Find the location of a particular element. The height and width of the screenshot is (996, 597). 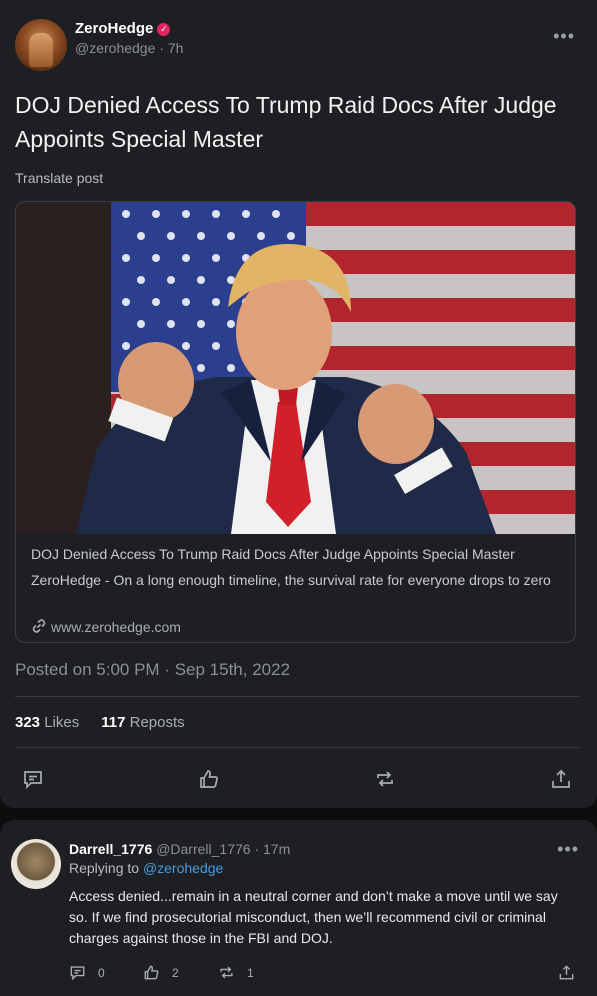

reposts-label: Reposts is located at coordinates (157, 722).